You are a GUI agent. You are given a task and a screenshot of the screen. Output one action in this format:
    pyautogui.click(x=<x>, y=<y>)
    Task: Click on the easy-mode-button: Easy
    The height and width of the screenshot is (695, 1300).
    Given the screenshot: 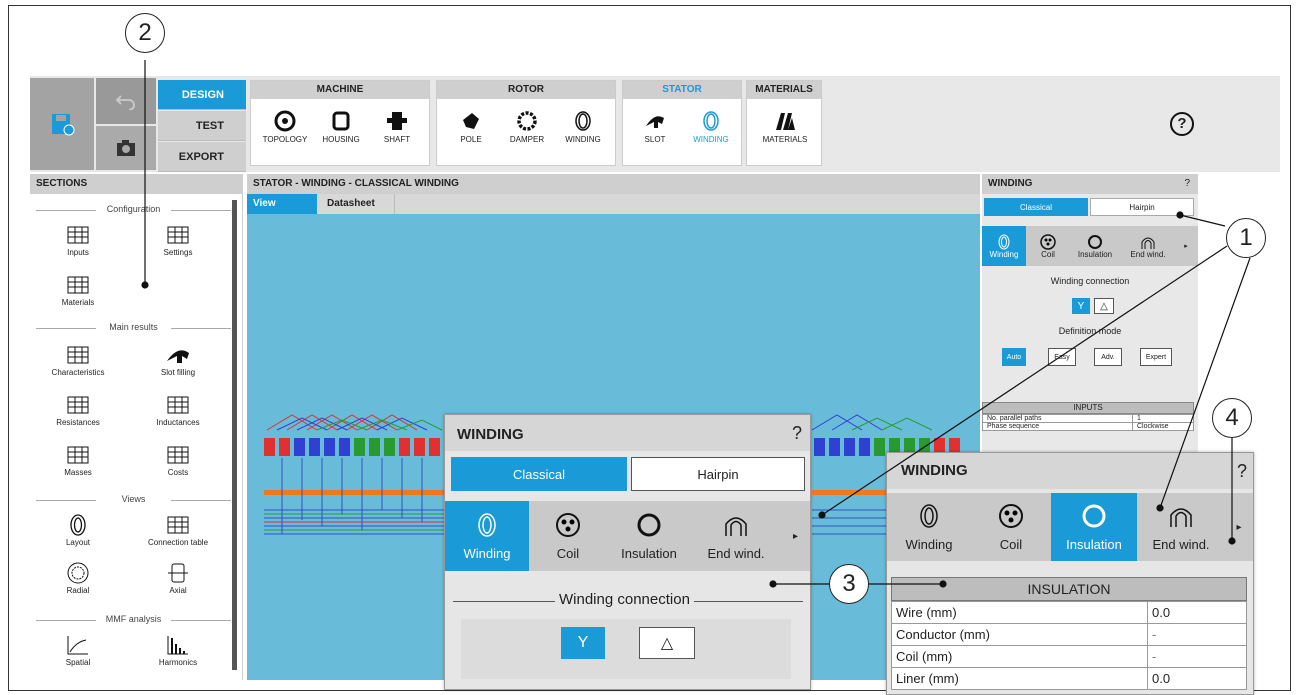 What is the action you would take?
    pyautogui.click(x=1062, y=357)
    